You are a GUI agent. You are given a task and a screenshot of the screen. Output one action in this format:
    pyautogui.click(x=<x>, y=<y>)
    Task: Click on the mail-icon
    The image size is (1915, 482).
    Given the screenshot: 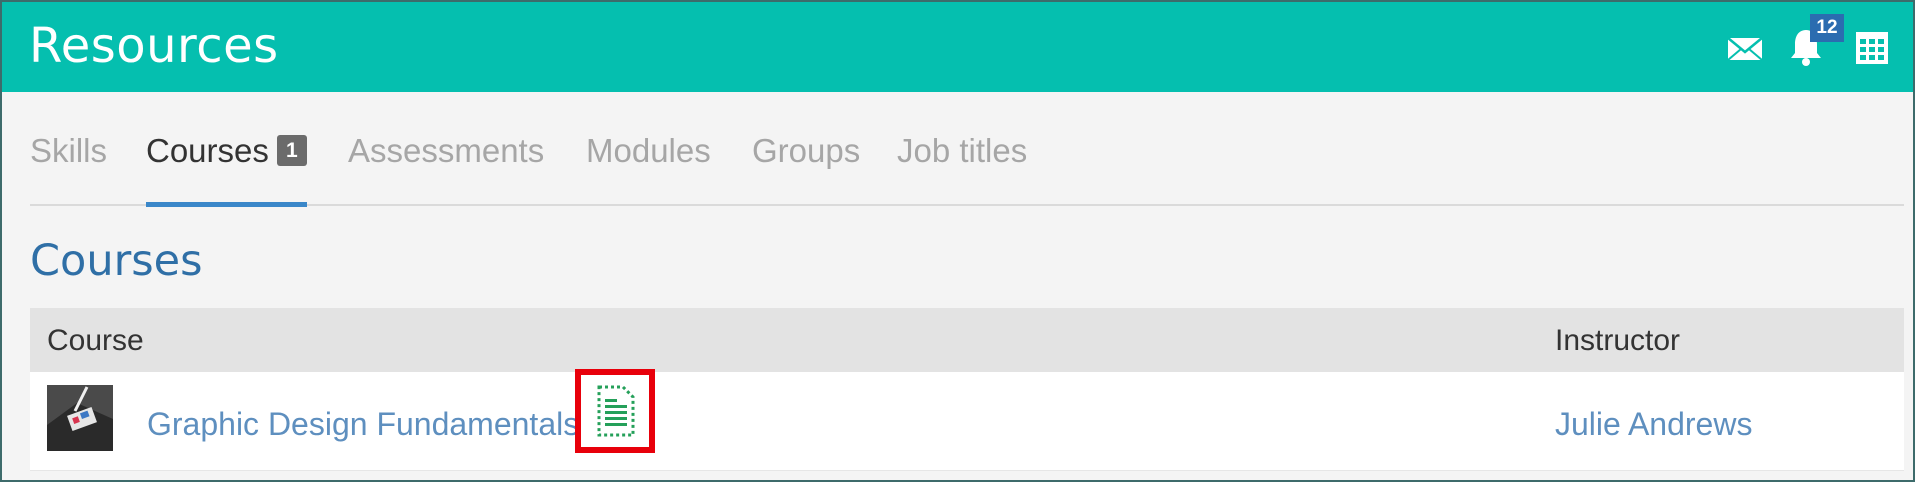 What is the action you would take?
    pyautogui.click(x=1746, y=50)
    